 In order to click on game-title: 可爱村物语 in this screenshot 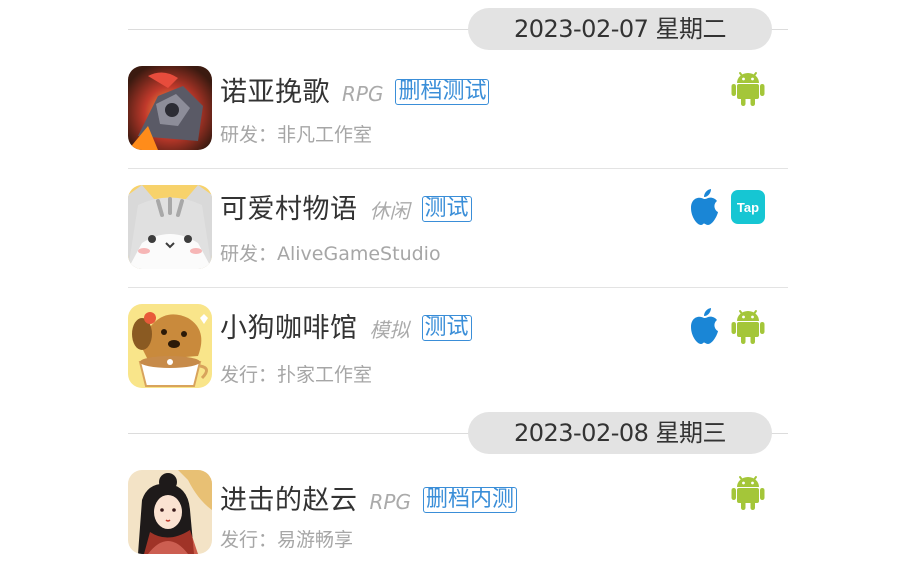, I will do `click(289, 206)`.